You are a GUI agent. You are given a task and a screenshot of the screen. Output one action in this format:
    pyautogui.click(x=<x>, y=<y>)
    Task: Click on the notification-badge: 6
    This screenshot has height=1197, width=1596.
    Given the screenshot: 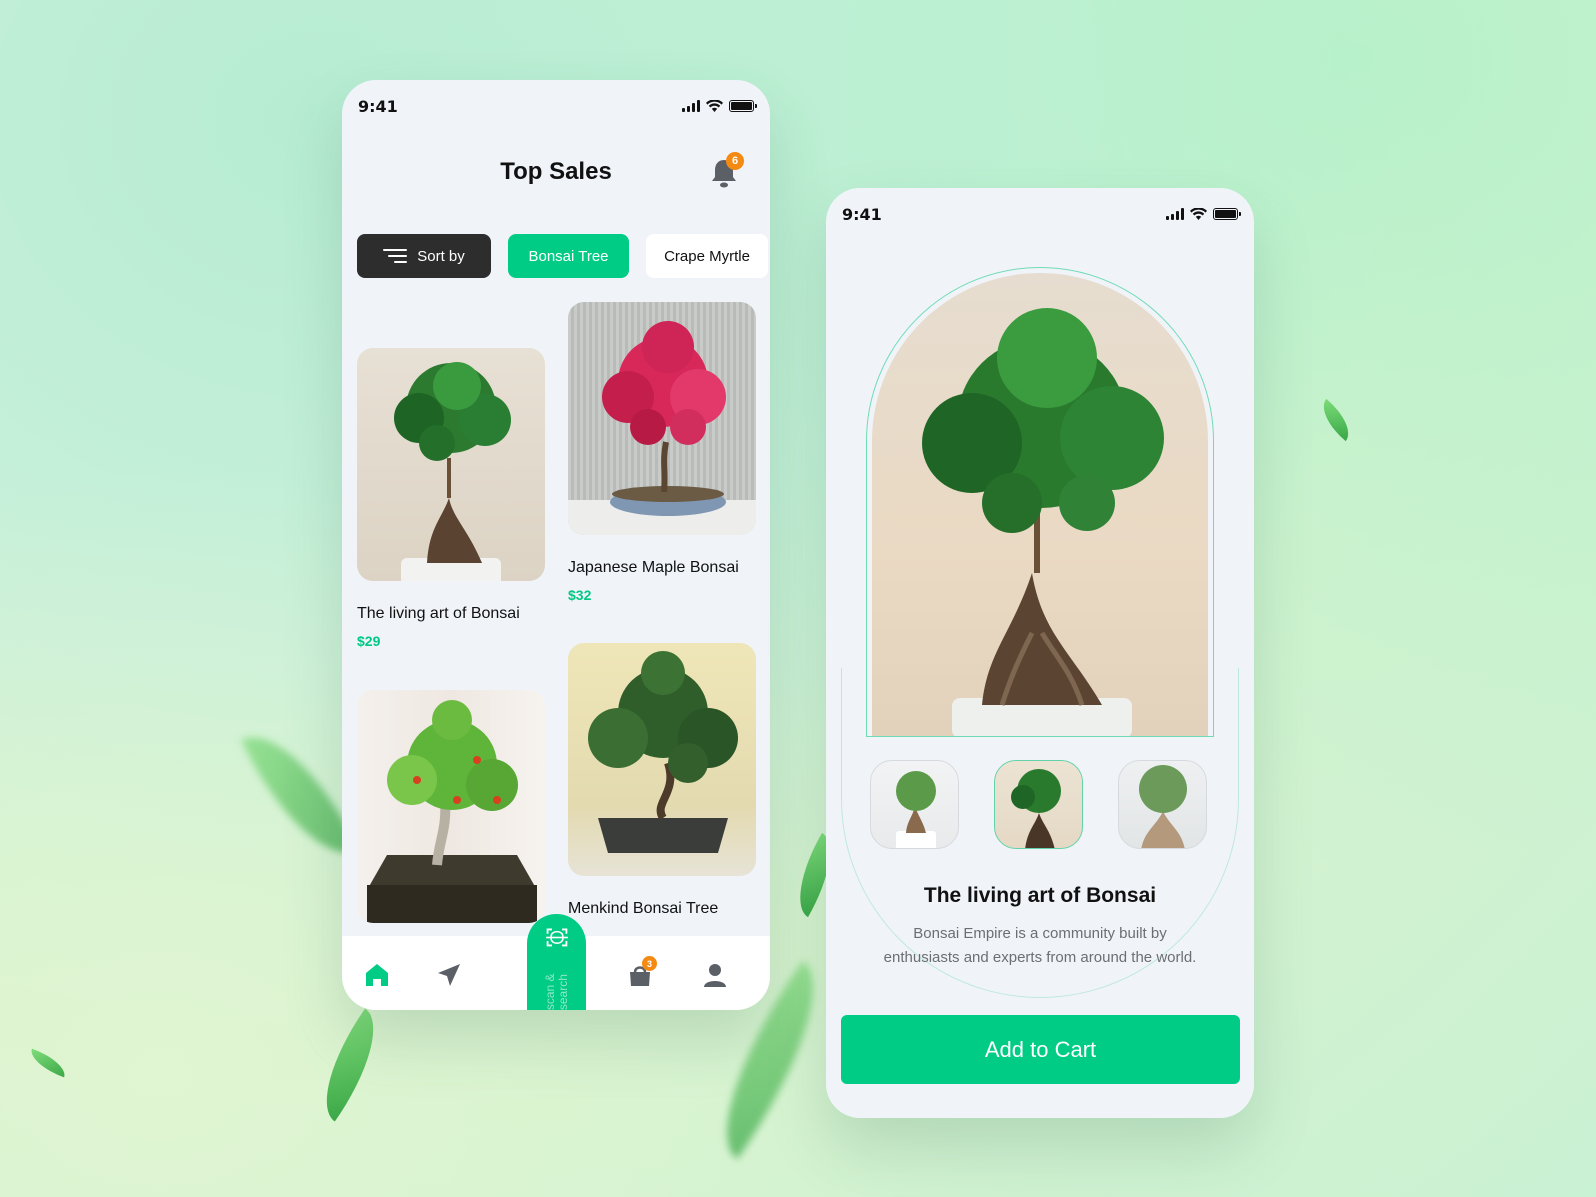 What is the action you would take?
    pyautogui.click(x=735, y=161)
    